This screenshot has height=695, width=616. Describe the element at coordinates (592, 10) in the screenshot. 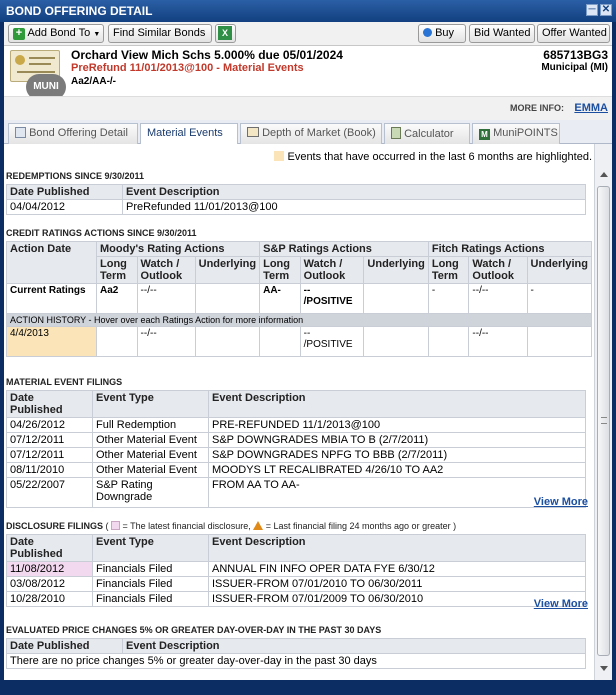

I see `minimize-icon: ─` at that location.